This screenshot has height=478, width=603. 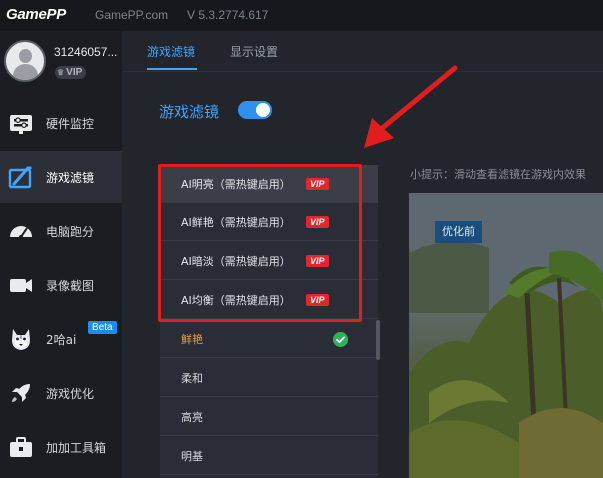 What do you see at coordinates (20, 177) in the screenshot?
I see `game-filter-icon` at bounding box center [20, 177].